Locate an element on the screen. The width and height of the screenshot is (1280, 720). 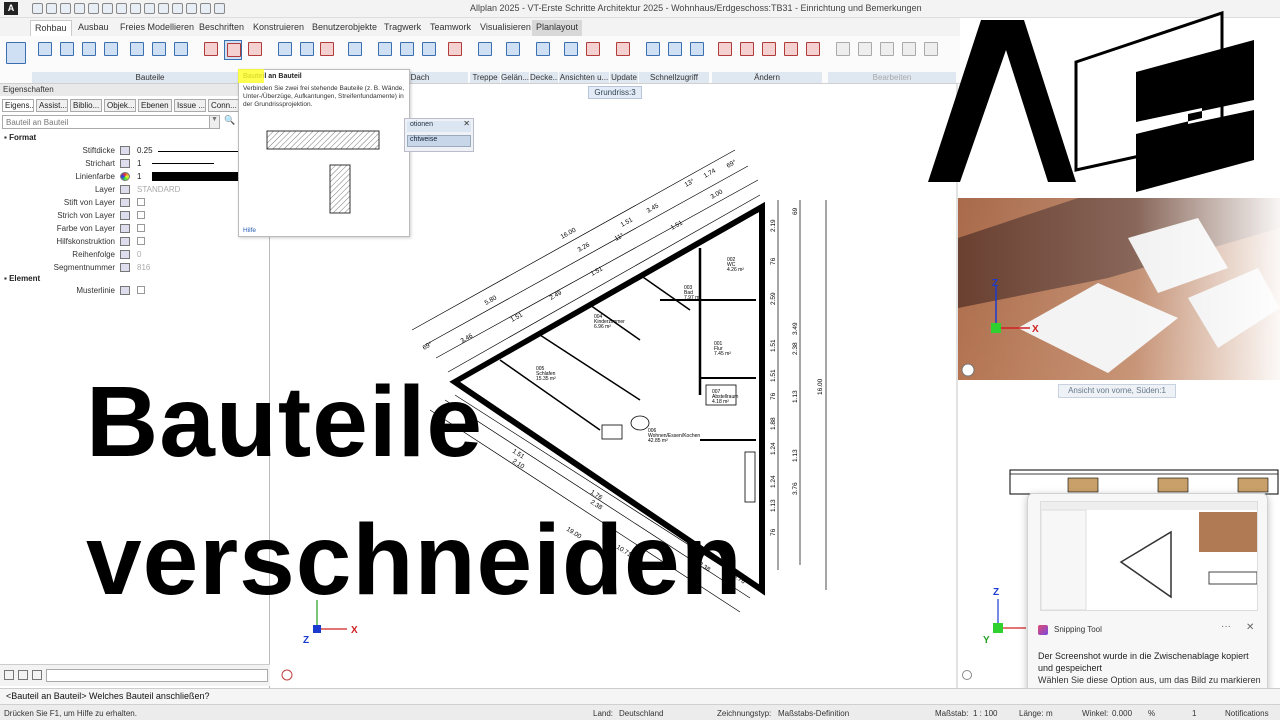
pattern-line-checkbox is located at coordinates (141, 290).